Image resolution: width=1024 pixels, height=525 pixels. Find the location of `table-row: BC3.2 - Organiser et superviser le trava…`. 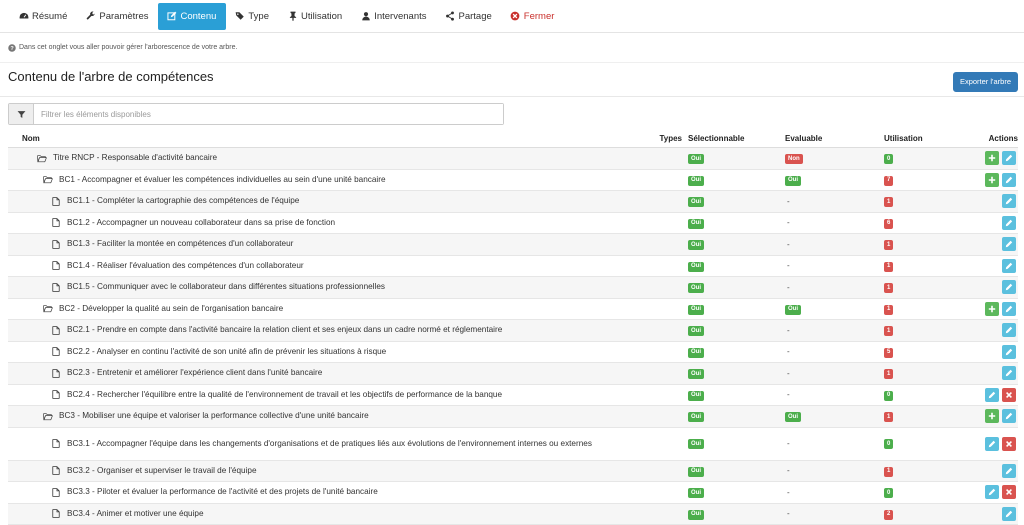

table-row: BC3.2 - Organiser et superviser le trava… is located at coordinates (513, 471).